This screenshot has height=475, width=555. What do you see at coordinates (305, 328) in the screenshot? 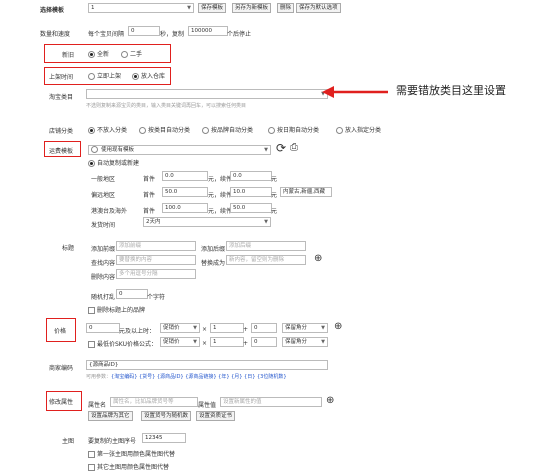
I see `price-round-select: 保留角分 ▼` at bounding box center [305, 328].